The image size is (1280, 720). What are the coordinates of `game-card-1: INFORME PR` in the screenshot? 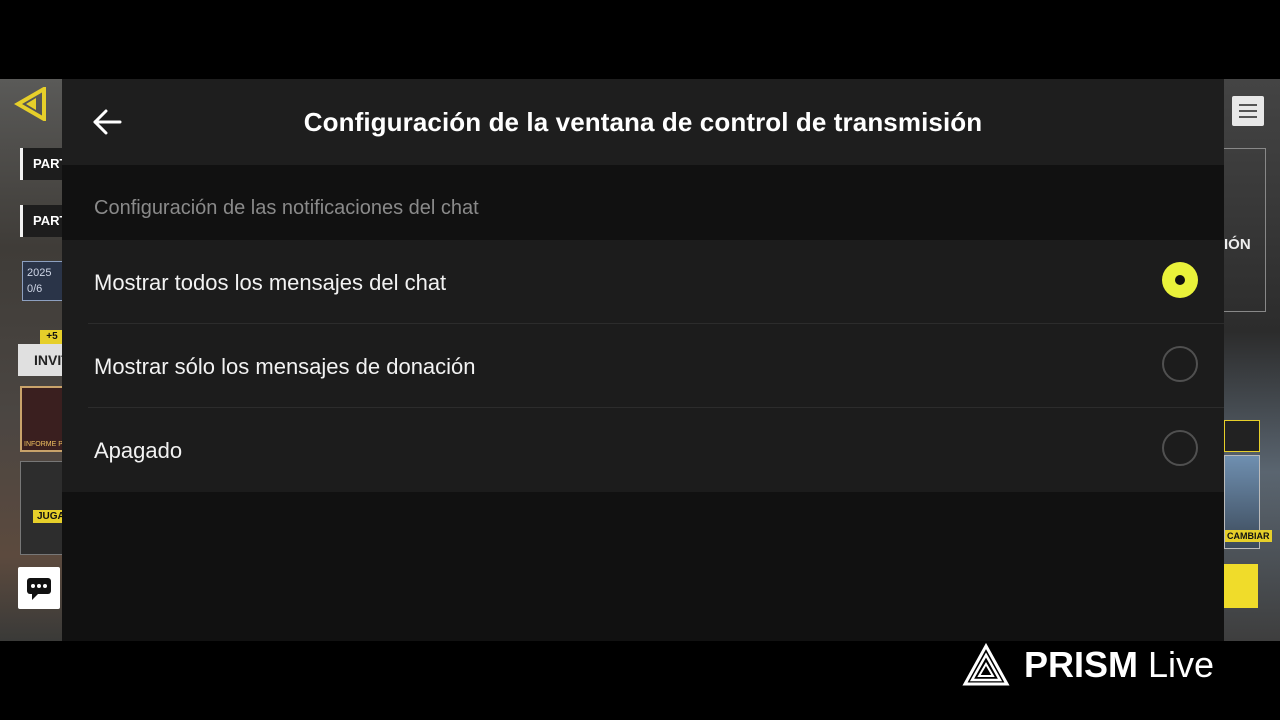 It's located at (44, 419).